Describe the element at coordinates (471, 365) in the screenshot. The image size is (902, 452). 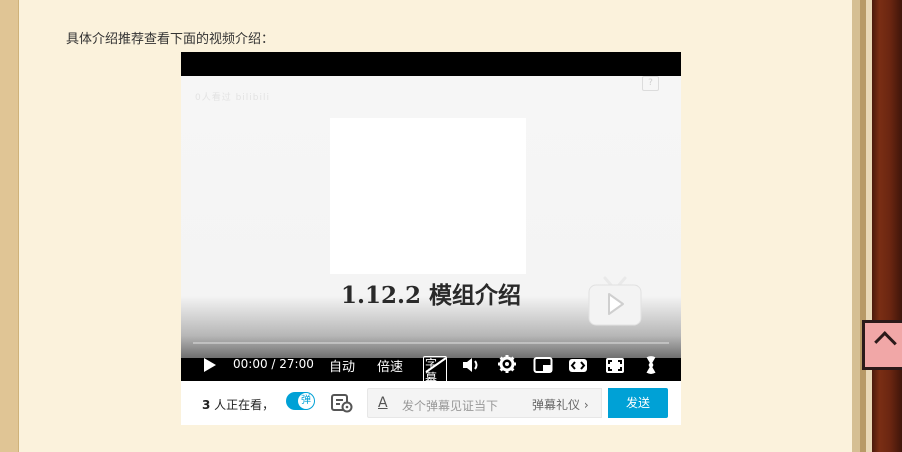
I see `volume-icon` at that location.